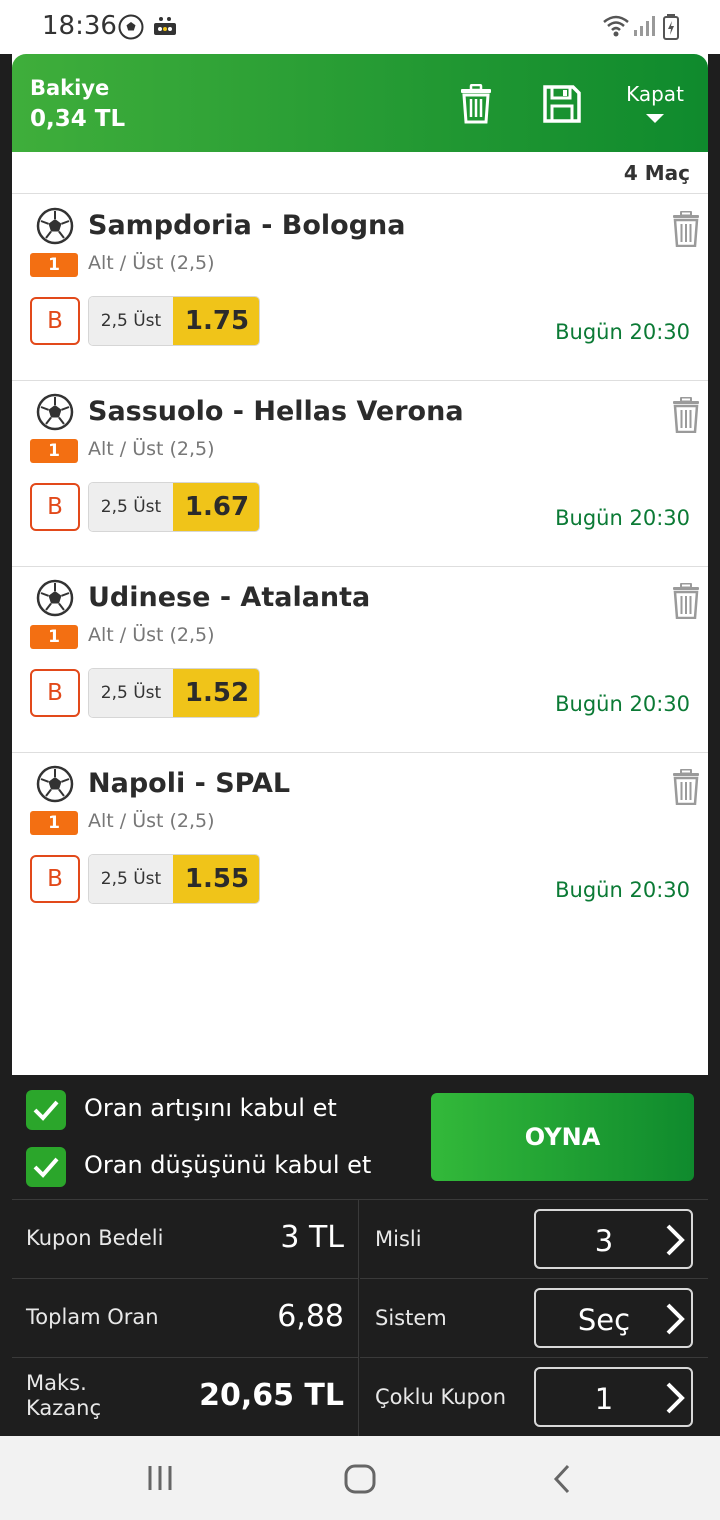 The image size is (720, 1520). I want to click on match-title: Udinese - Atalanta, so click(229, 597).